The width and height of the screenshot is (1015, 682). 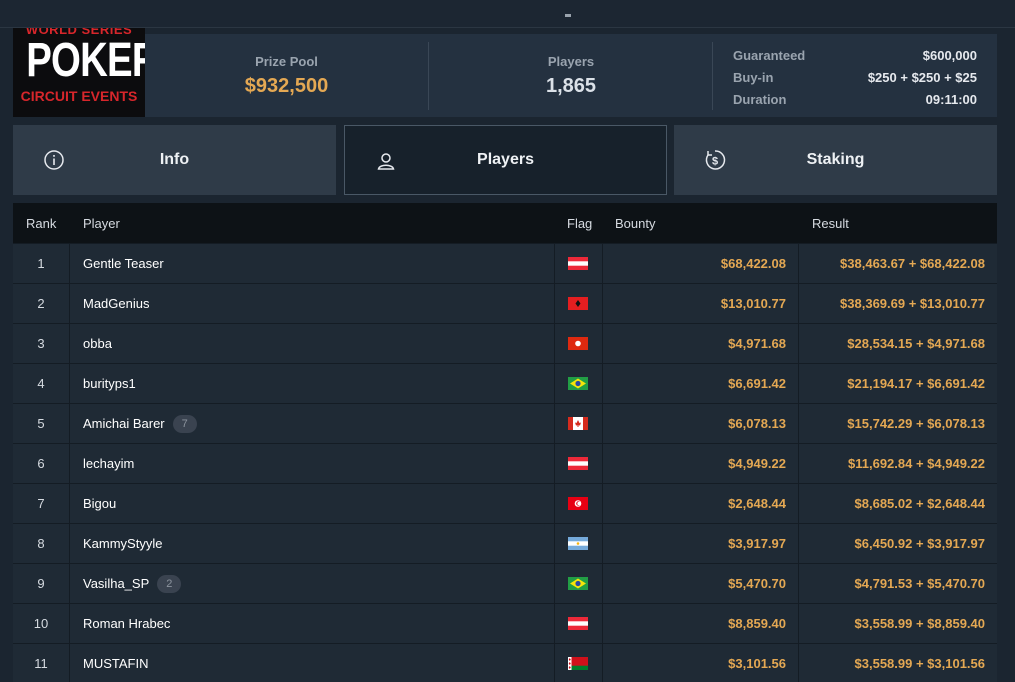 What do you see at coordinates (912, 303) in the screenshot?
I see `result-cell: $38,369.69 + $13,010.77` at bounding box center [912, 303].